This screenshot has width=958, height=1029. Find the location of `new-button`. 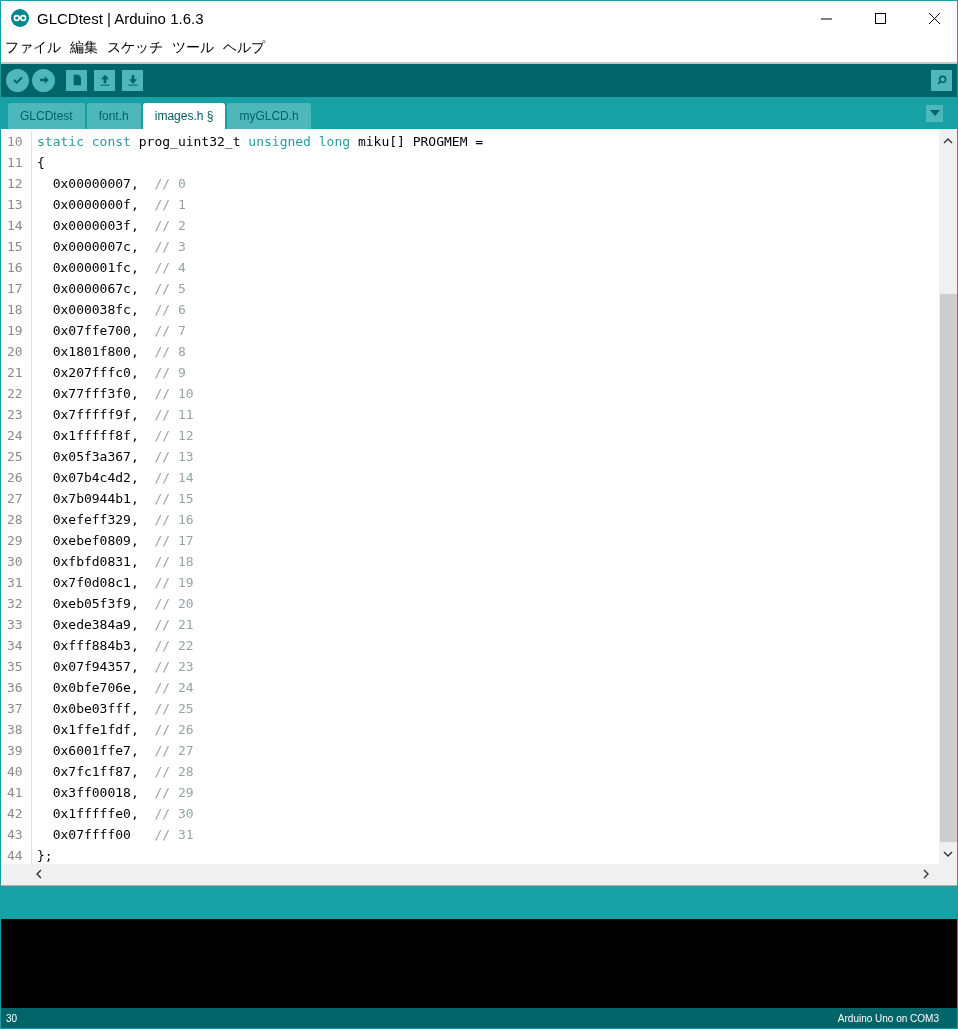

new-button is located at coordinates (76, 80).